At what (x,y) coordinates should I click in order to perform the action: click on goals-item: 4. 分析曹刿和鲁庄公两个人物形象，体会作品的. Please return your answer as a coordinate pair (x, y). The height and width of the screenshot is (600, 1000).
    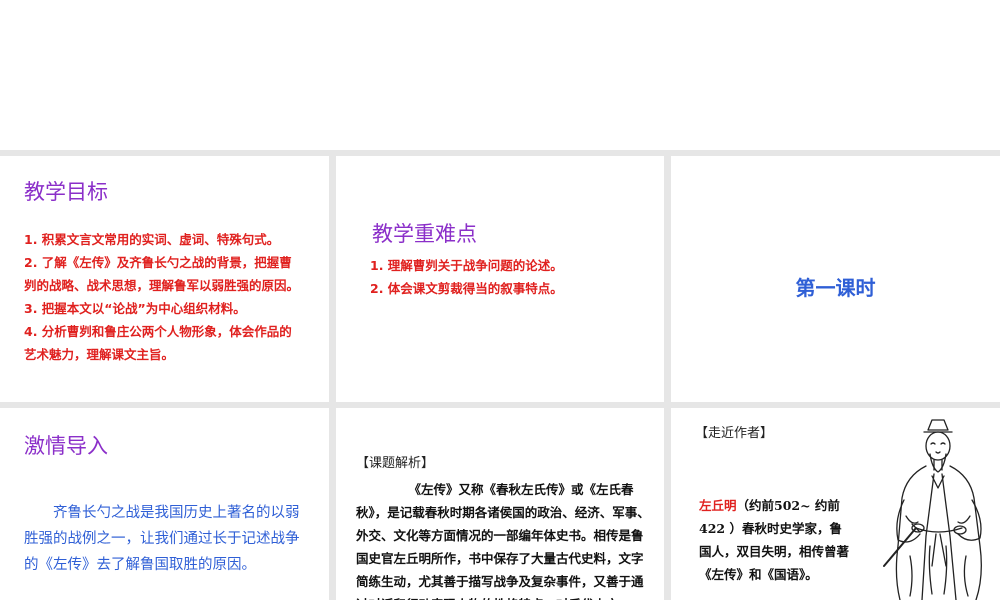
    Looking at the image, I should click on (158, 331).